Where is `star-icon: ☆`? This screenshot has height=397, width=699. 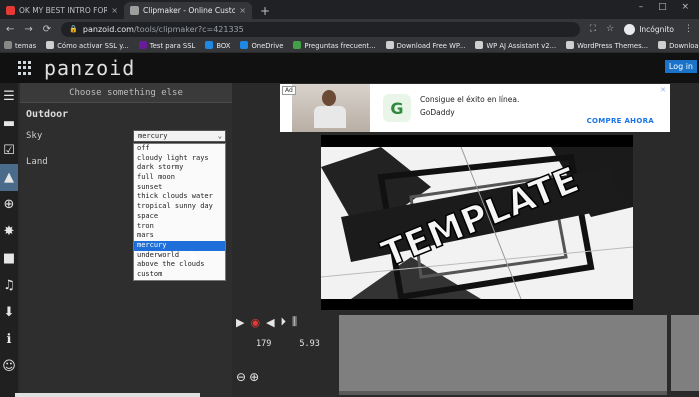
star-icon: ☆ is located at coordinates (610, 29).